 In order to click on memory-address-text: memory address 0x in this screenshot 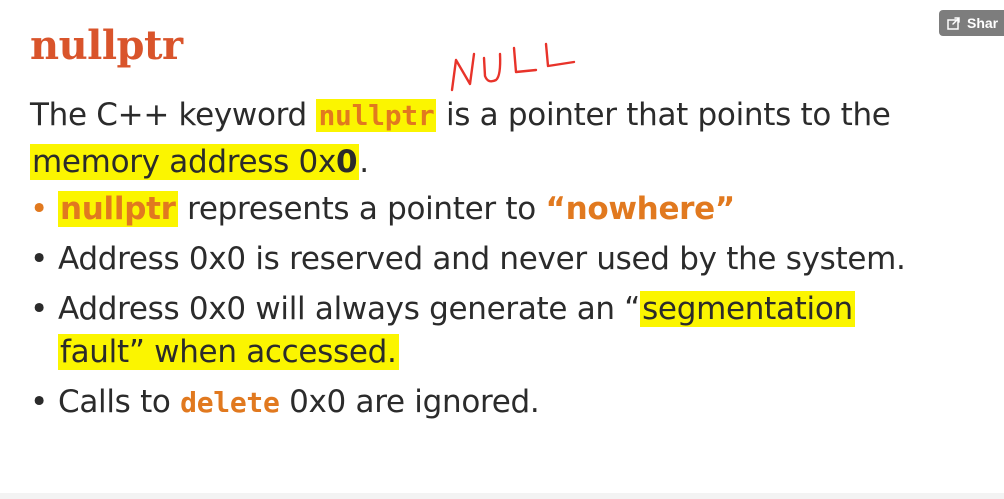, I will do `click(184, 162)`.